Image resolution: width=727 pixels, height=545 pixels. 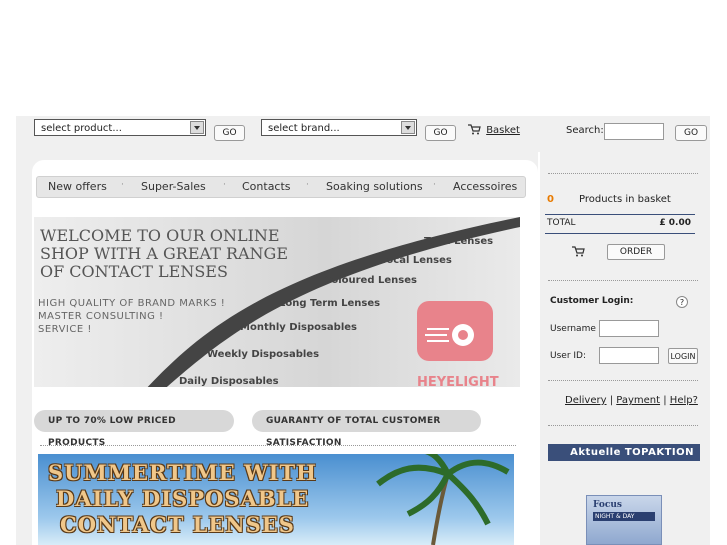 I want to click on help-icon: ?, so click(x=682, y=302).